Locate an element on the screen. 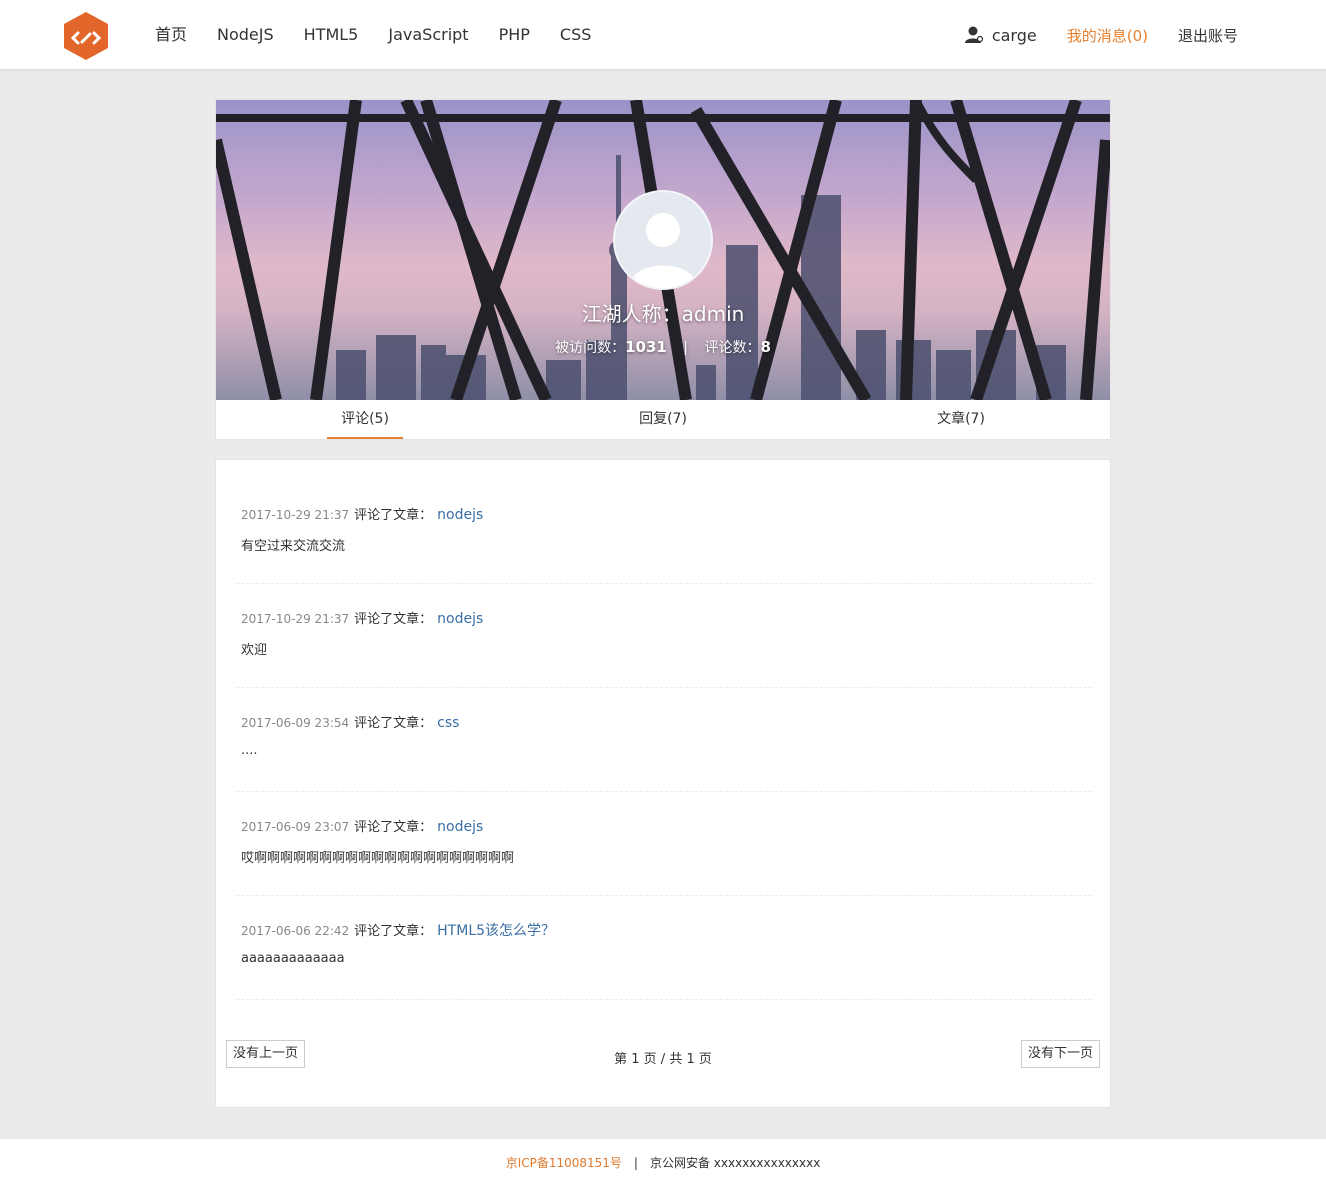 Image resolution: width=1326 pixels, height=1187 pixels. comment-content: 有空过来交流交流 is located at coordinates (293, 546).